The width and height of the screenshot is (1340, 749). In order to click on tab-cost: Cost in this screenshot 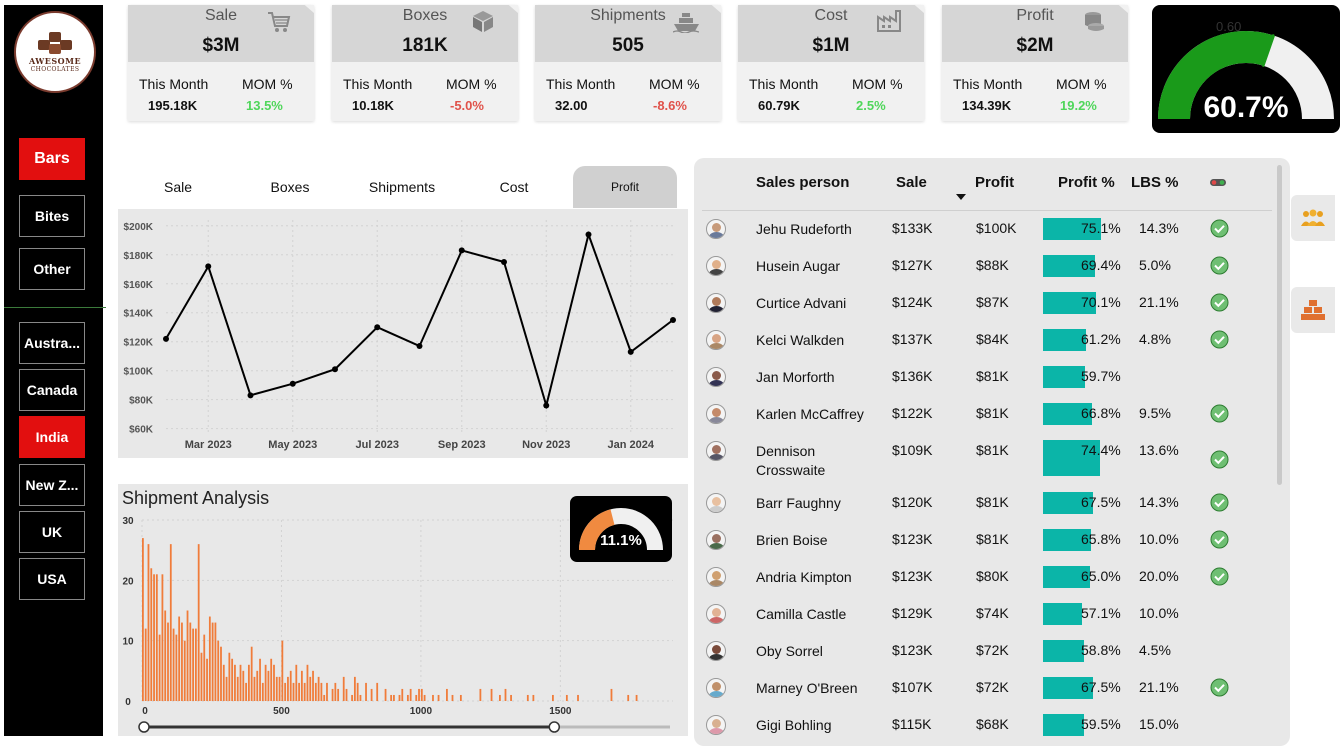, I will do `click(514, 187)`.